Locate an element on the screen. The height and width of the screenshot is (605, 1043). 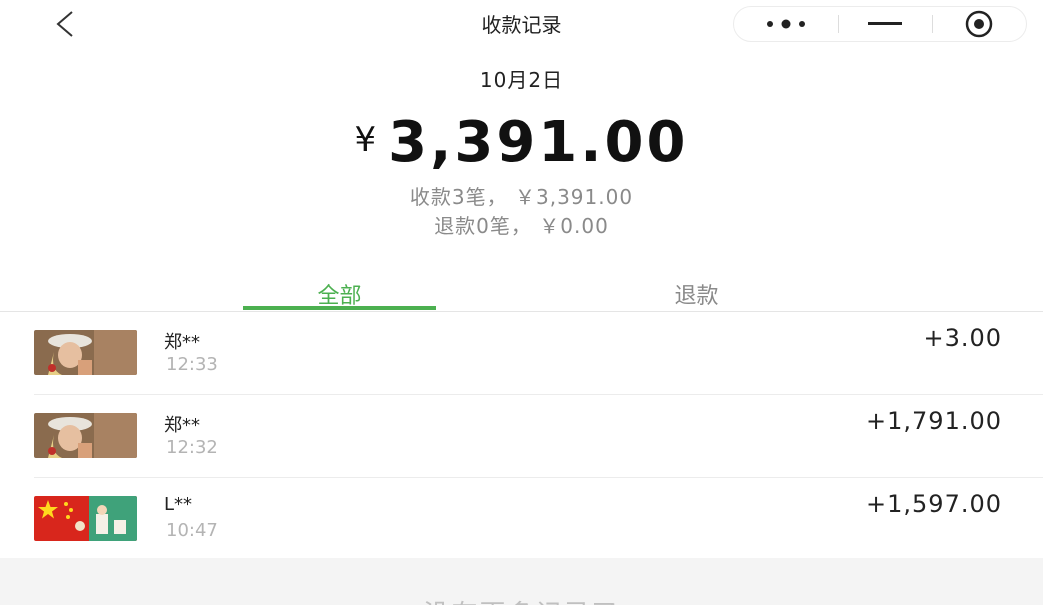
minimize-button is located at coordinates (885, 24).